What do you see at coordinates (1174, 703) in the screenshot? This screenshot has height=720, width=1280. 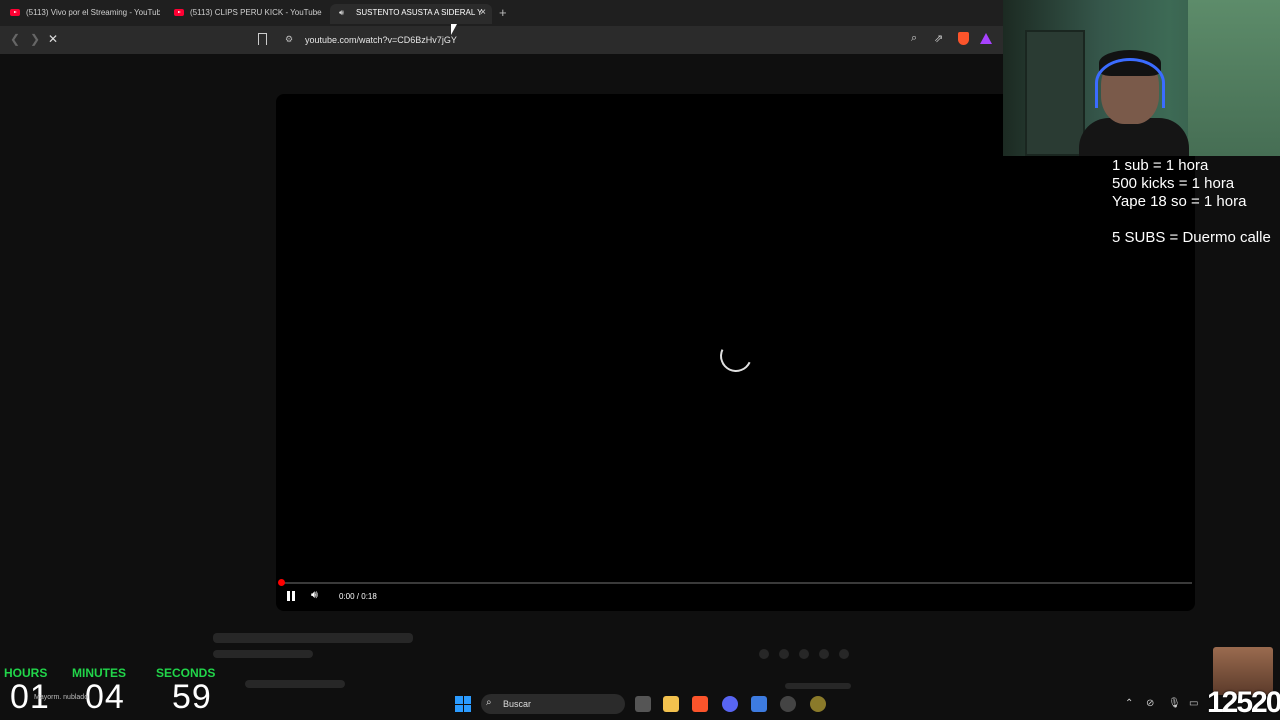 I see `microphone-icon: 🎙︎` at bounding box center [1174, 703].